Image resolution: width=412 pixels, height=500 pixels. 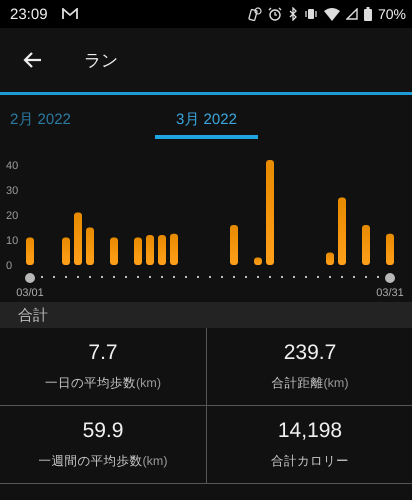 What do you see at coordinates (12, 166) in the screenshot?
I see `axis-label: 40` at bounding box center [12, 166].